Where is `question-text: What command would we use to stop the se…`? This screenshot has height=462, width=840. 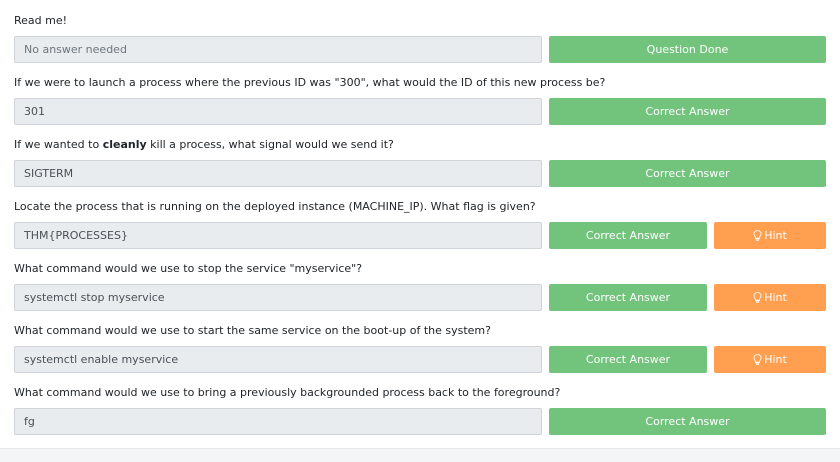
question-text: What command would we use to stop the se… is located at coordinates (188, 268).